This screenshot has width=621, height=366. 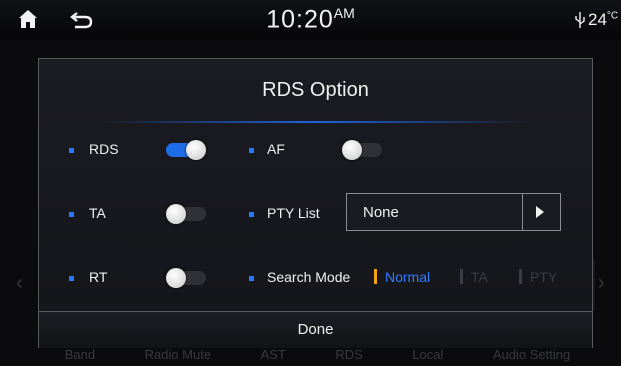 I want to click on menu-radio-mute: Radio Mute, so click(x=178, y=354).